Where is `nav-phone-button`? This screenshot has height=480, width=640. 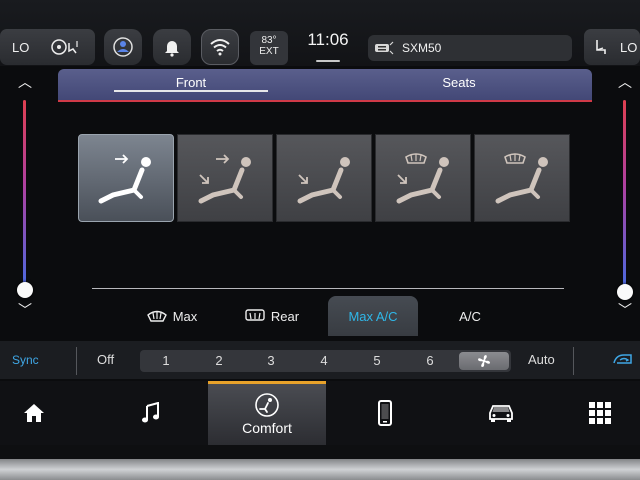
nav-phone-button is located at coordinates (385, 413).